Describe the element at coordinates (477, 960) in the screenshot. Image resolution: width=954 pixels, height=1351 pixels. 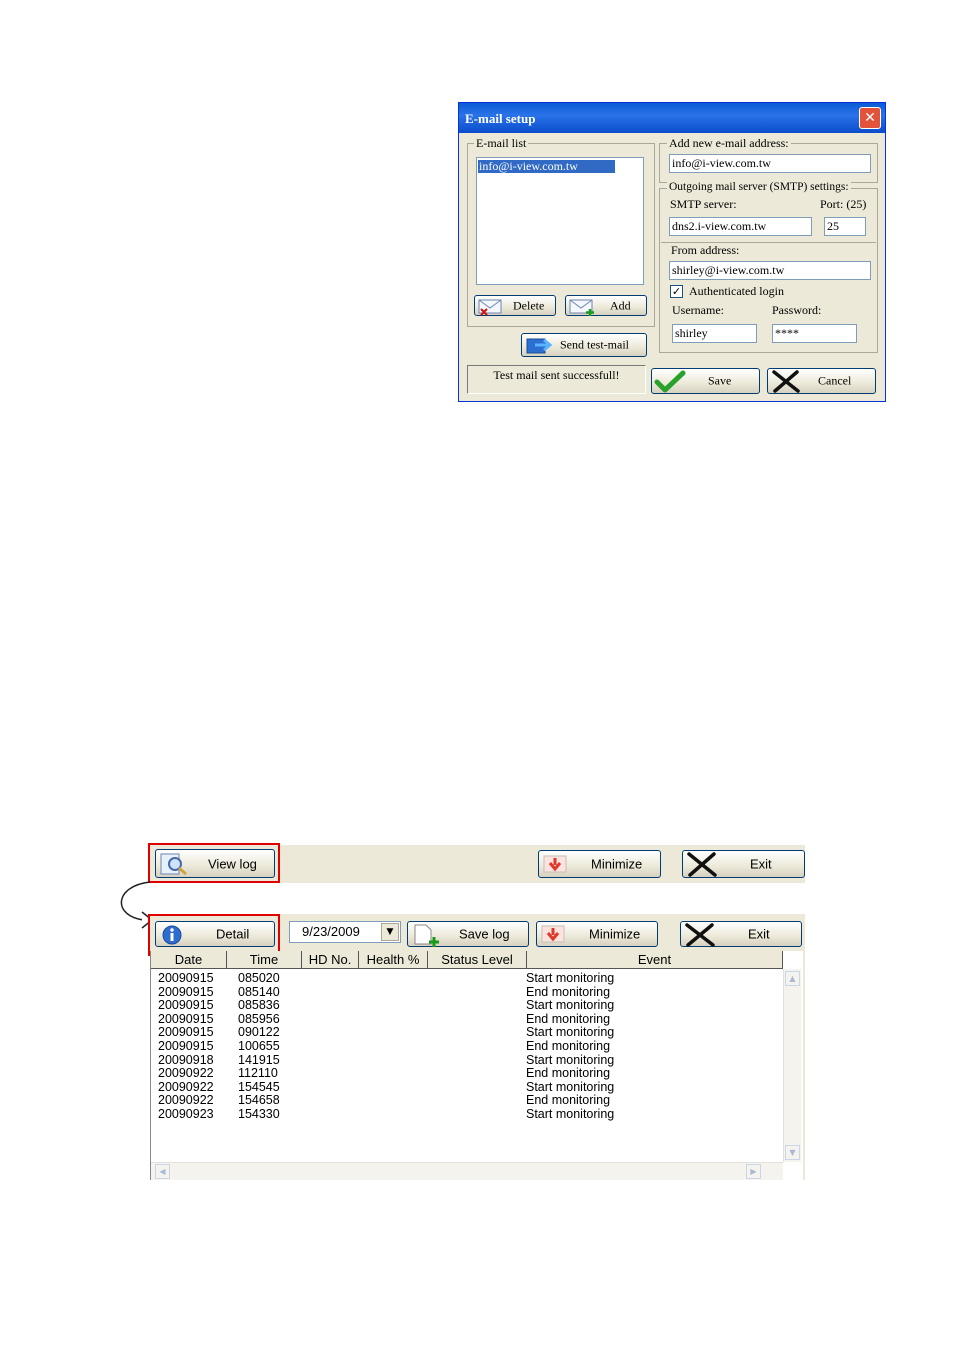
I see `column-header-status-level: Status Level` at that location.